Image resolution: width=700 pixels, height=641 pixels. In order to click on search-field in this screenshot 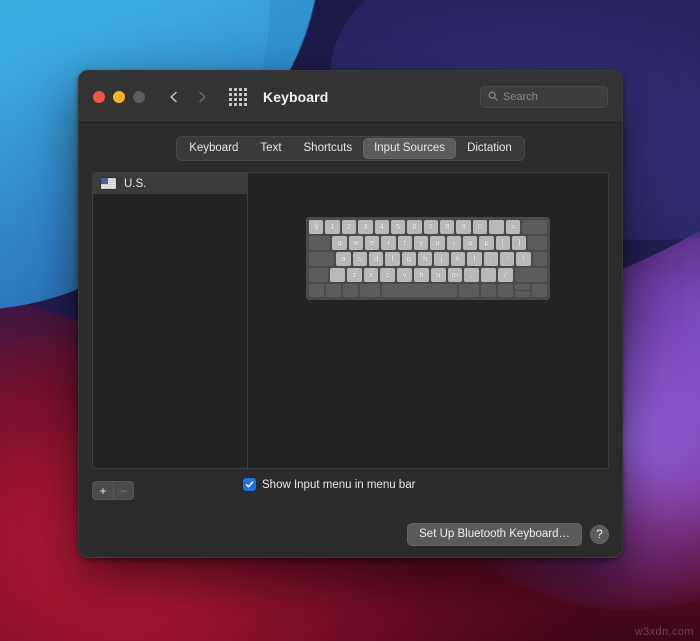, I will do `click(544, 96)`.